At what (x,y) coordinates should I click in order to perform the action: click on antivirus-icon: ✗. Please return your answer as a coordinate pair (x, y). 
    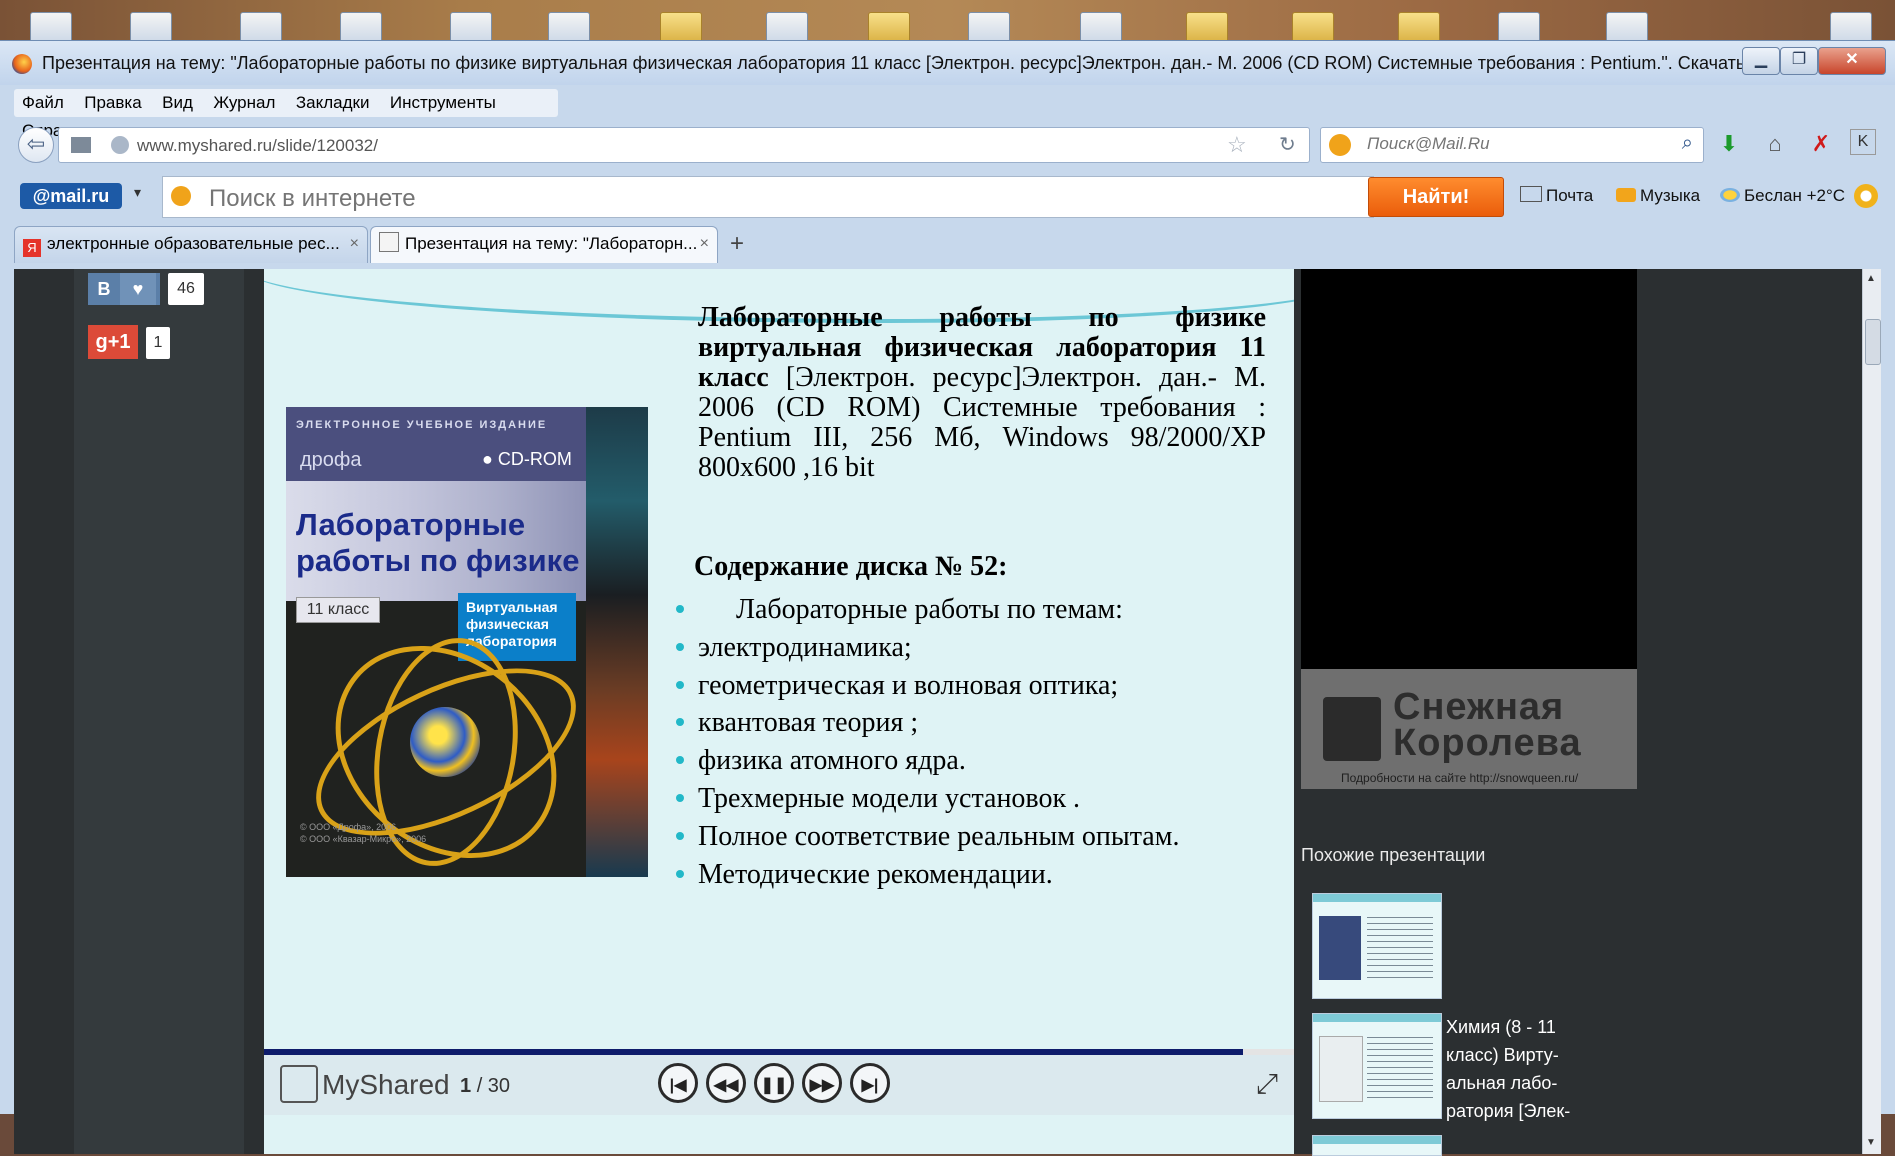
    Looking at the image, I should click on (1821, 144).